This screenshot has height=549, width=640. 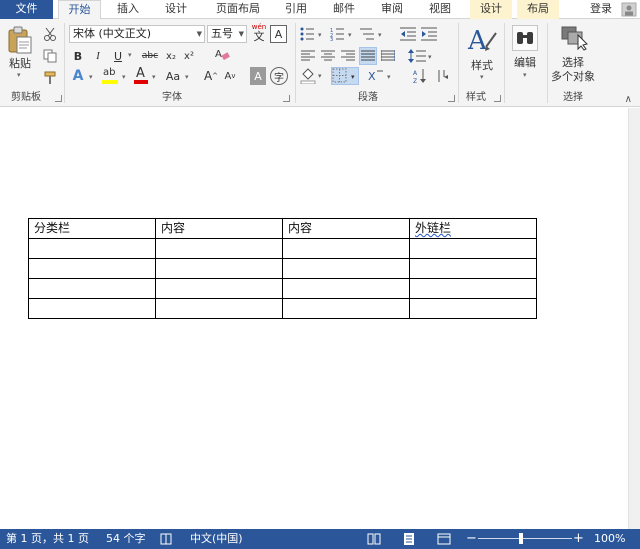 I want to click on tab-home: 开始, so click(x=79, y=10).